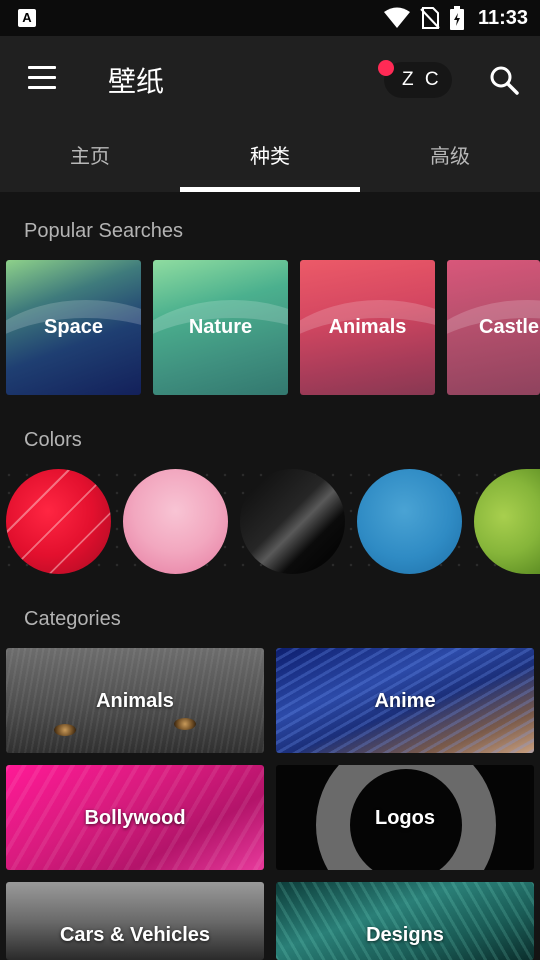 The width and height of the screenshot is (540, 960). I want to click on popular-card-label: Space, so click(73, 327).